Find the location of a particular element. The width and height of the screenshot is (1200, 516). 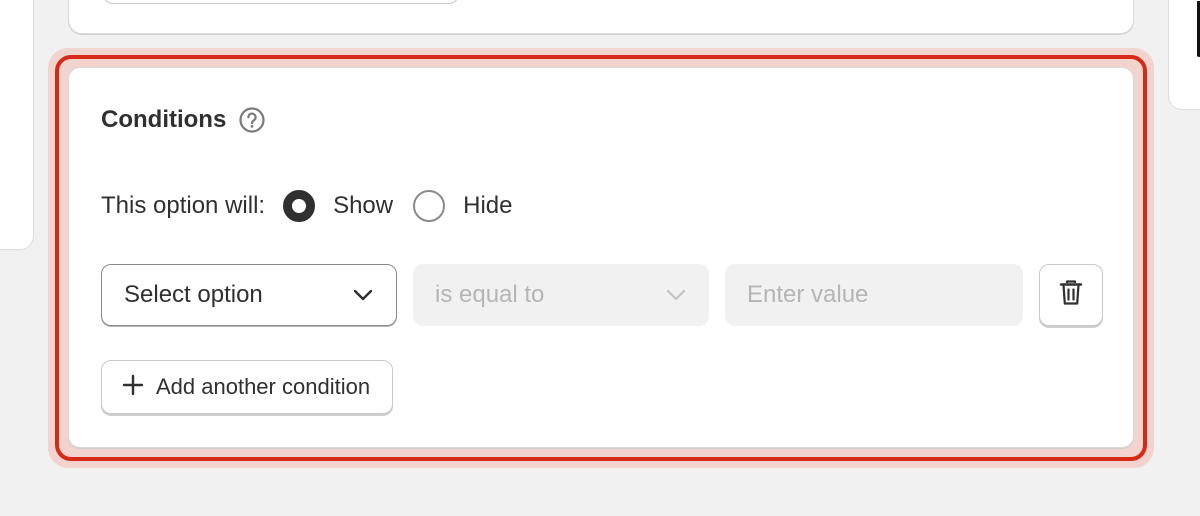

conditions-header: Conditions is located at coordinates (183, 120).